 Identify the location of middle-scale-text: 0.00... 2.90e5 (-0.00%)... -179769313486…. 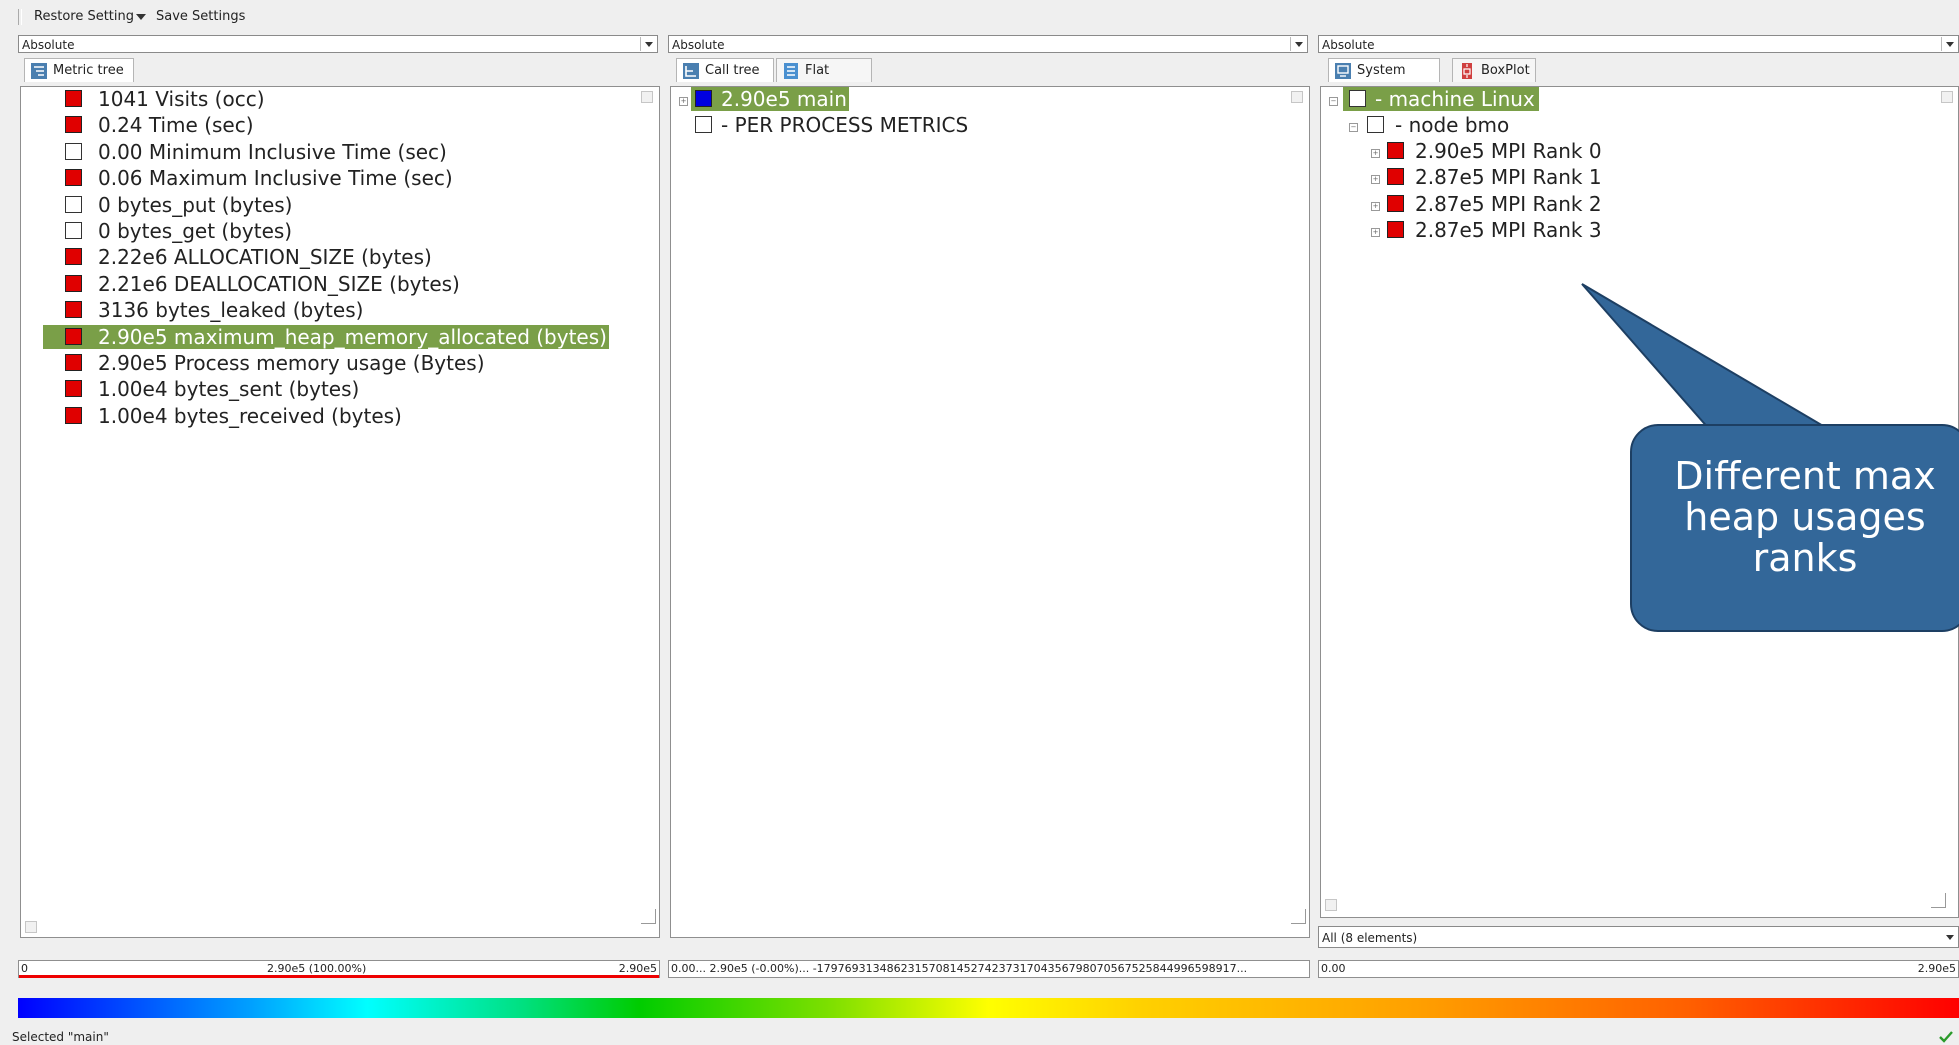
(959, 968).